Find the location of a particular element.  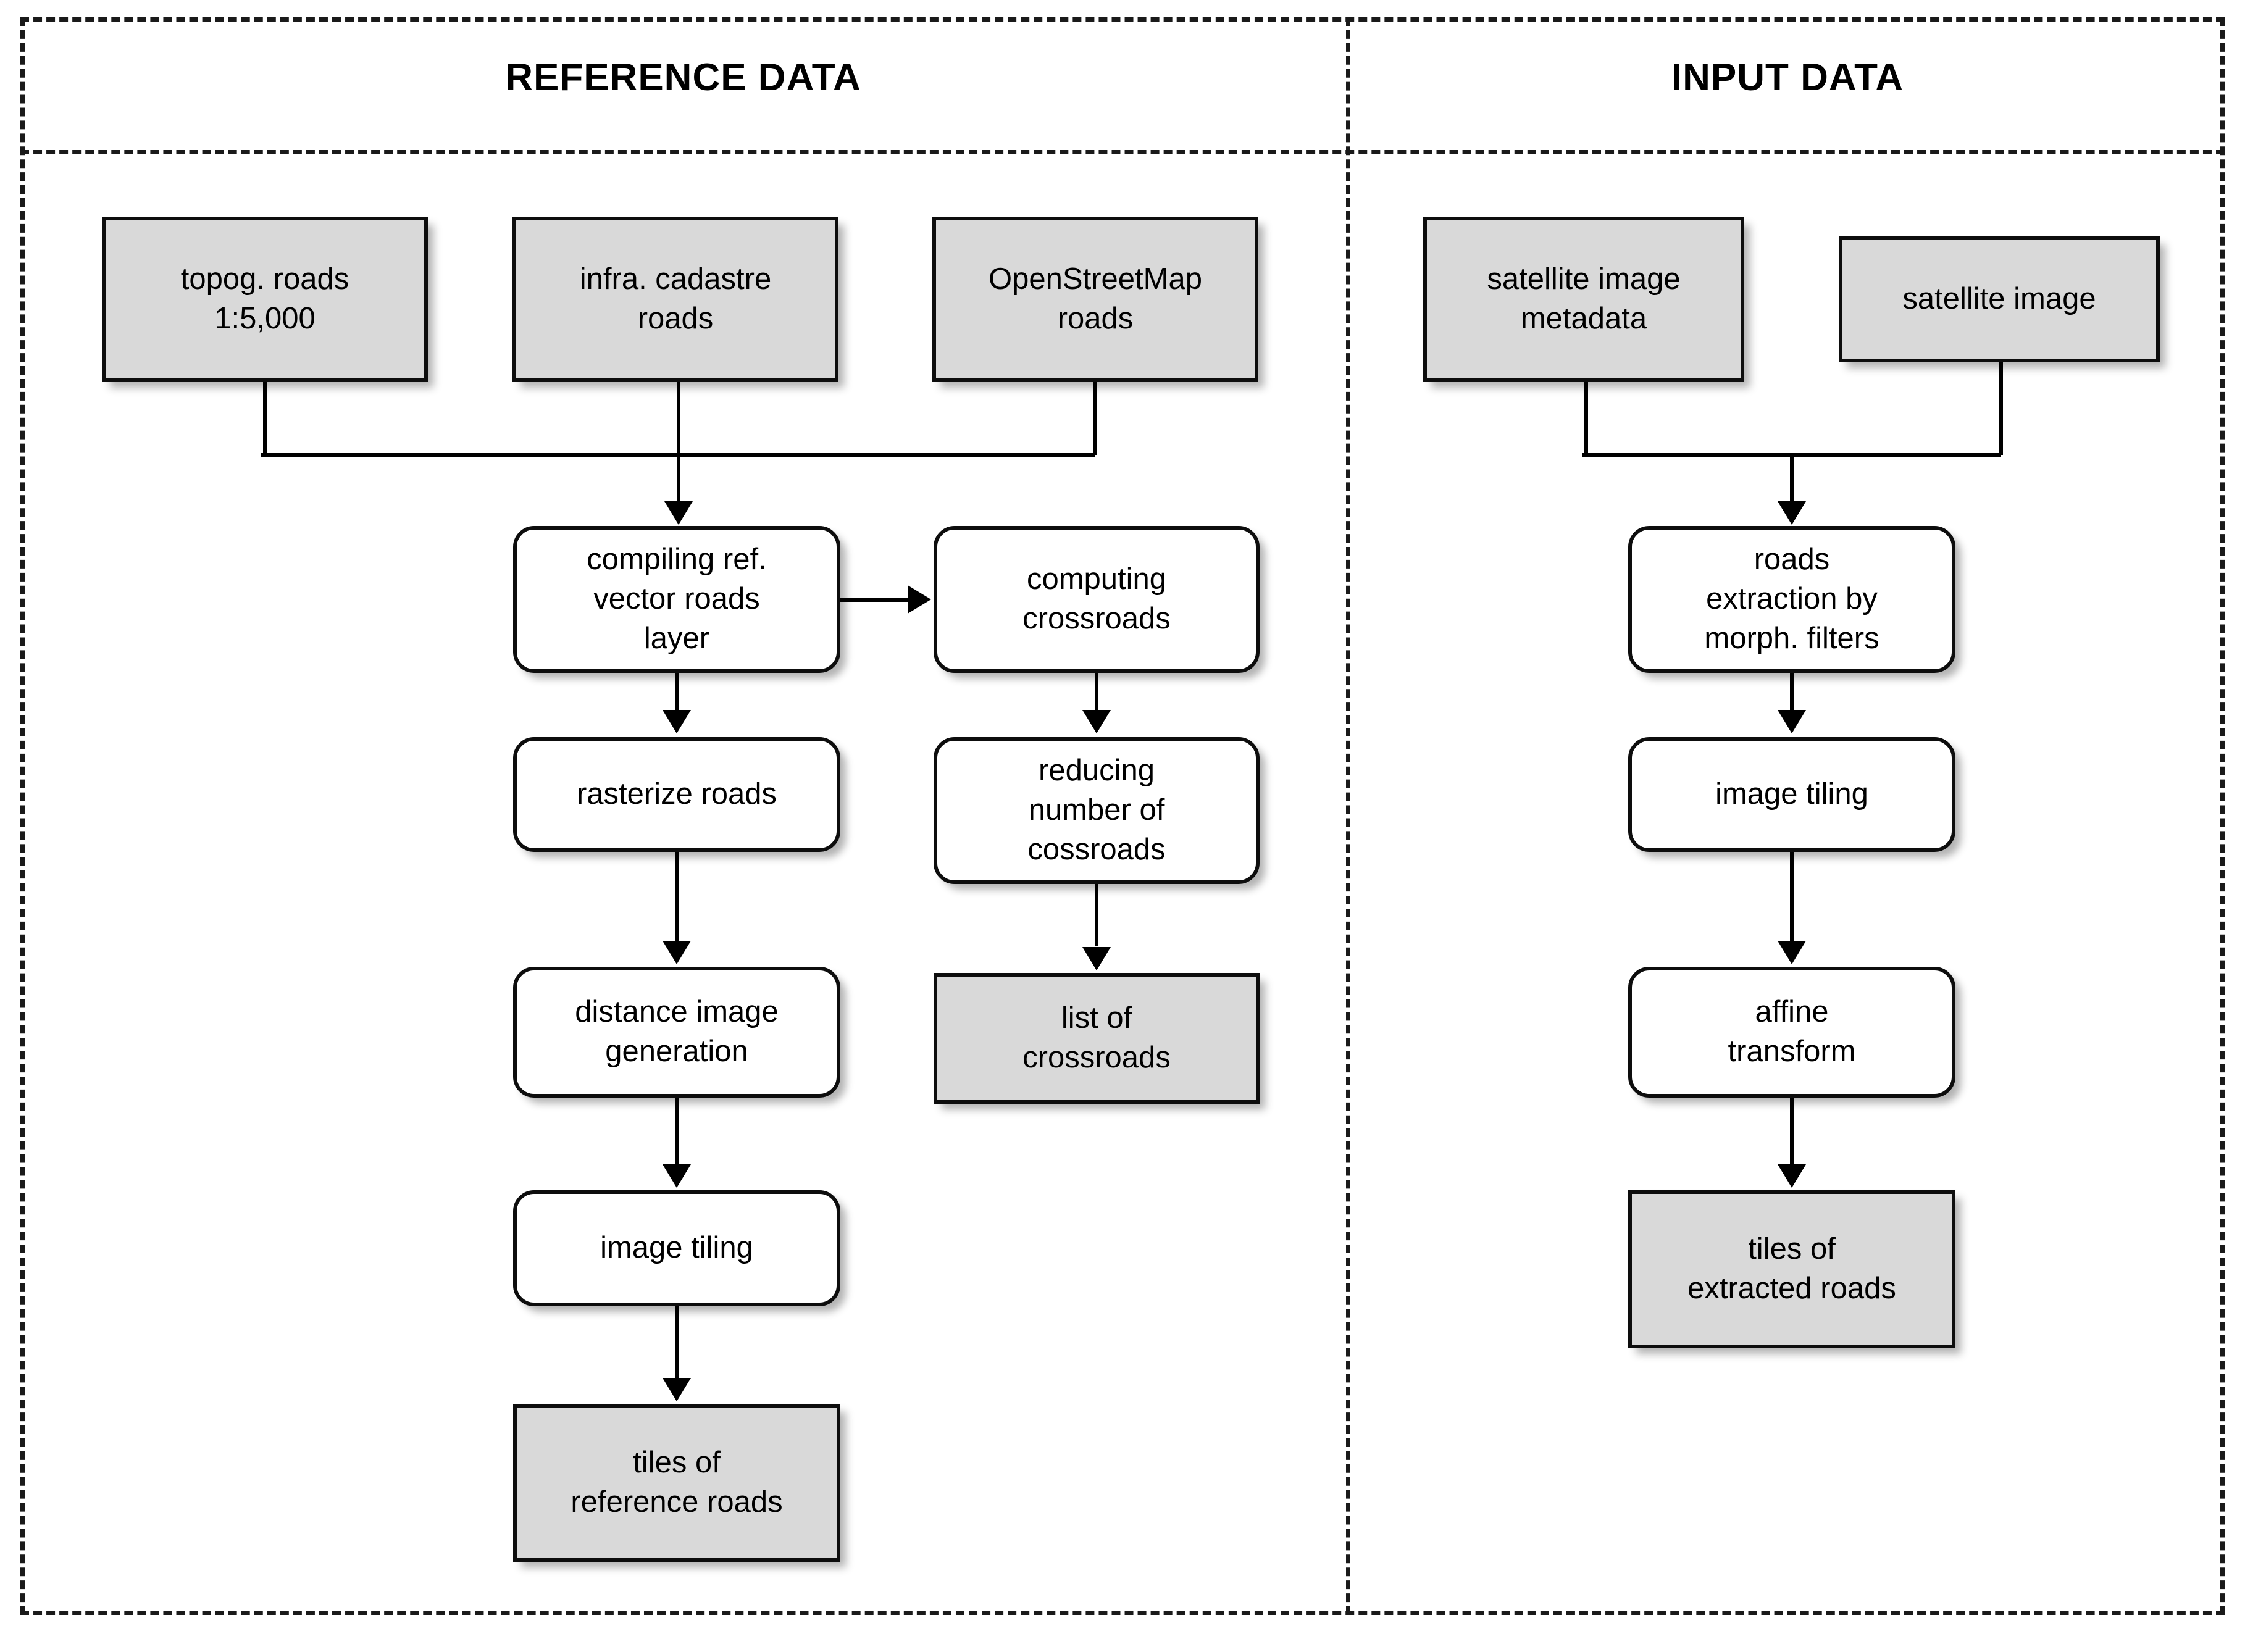

arrowhead-to-list-of-crossroads is located at coordinates (1096, 959).